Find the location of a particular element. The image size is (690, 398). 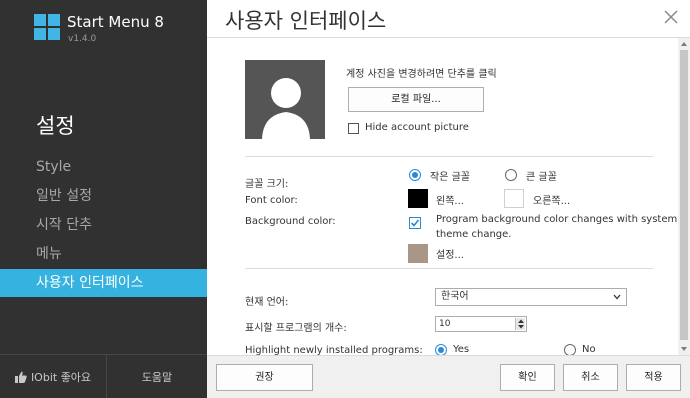

background-color-label: Background color: is located at coordinates (290, 221).